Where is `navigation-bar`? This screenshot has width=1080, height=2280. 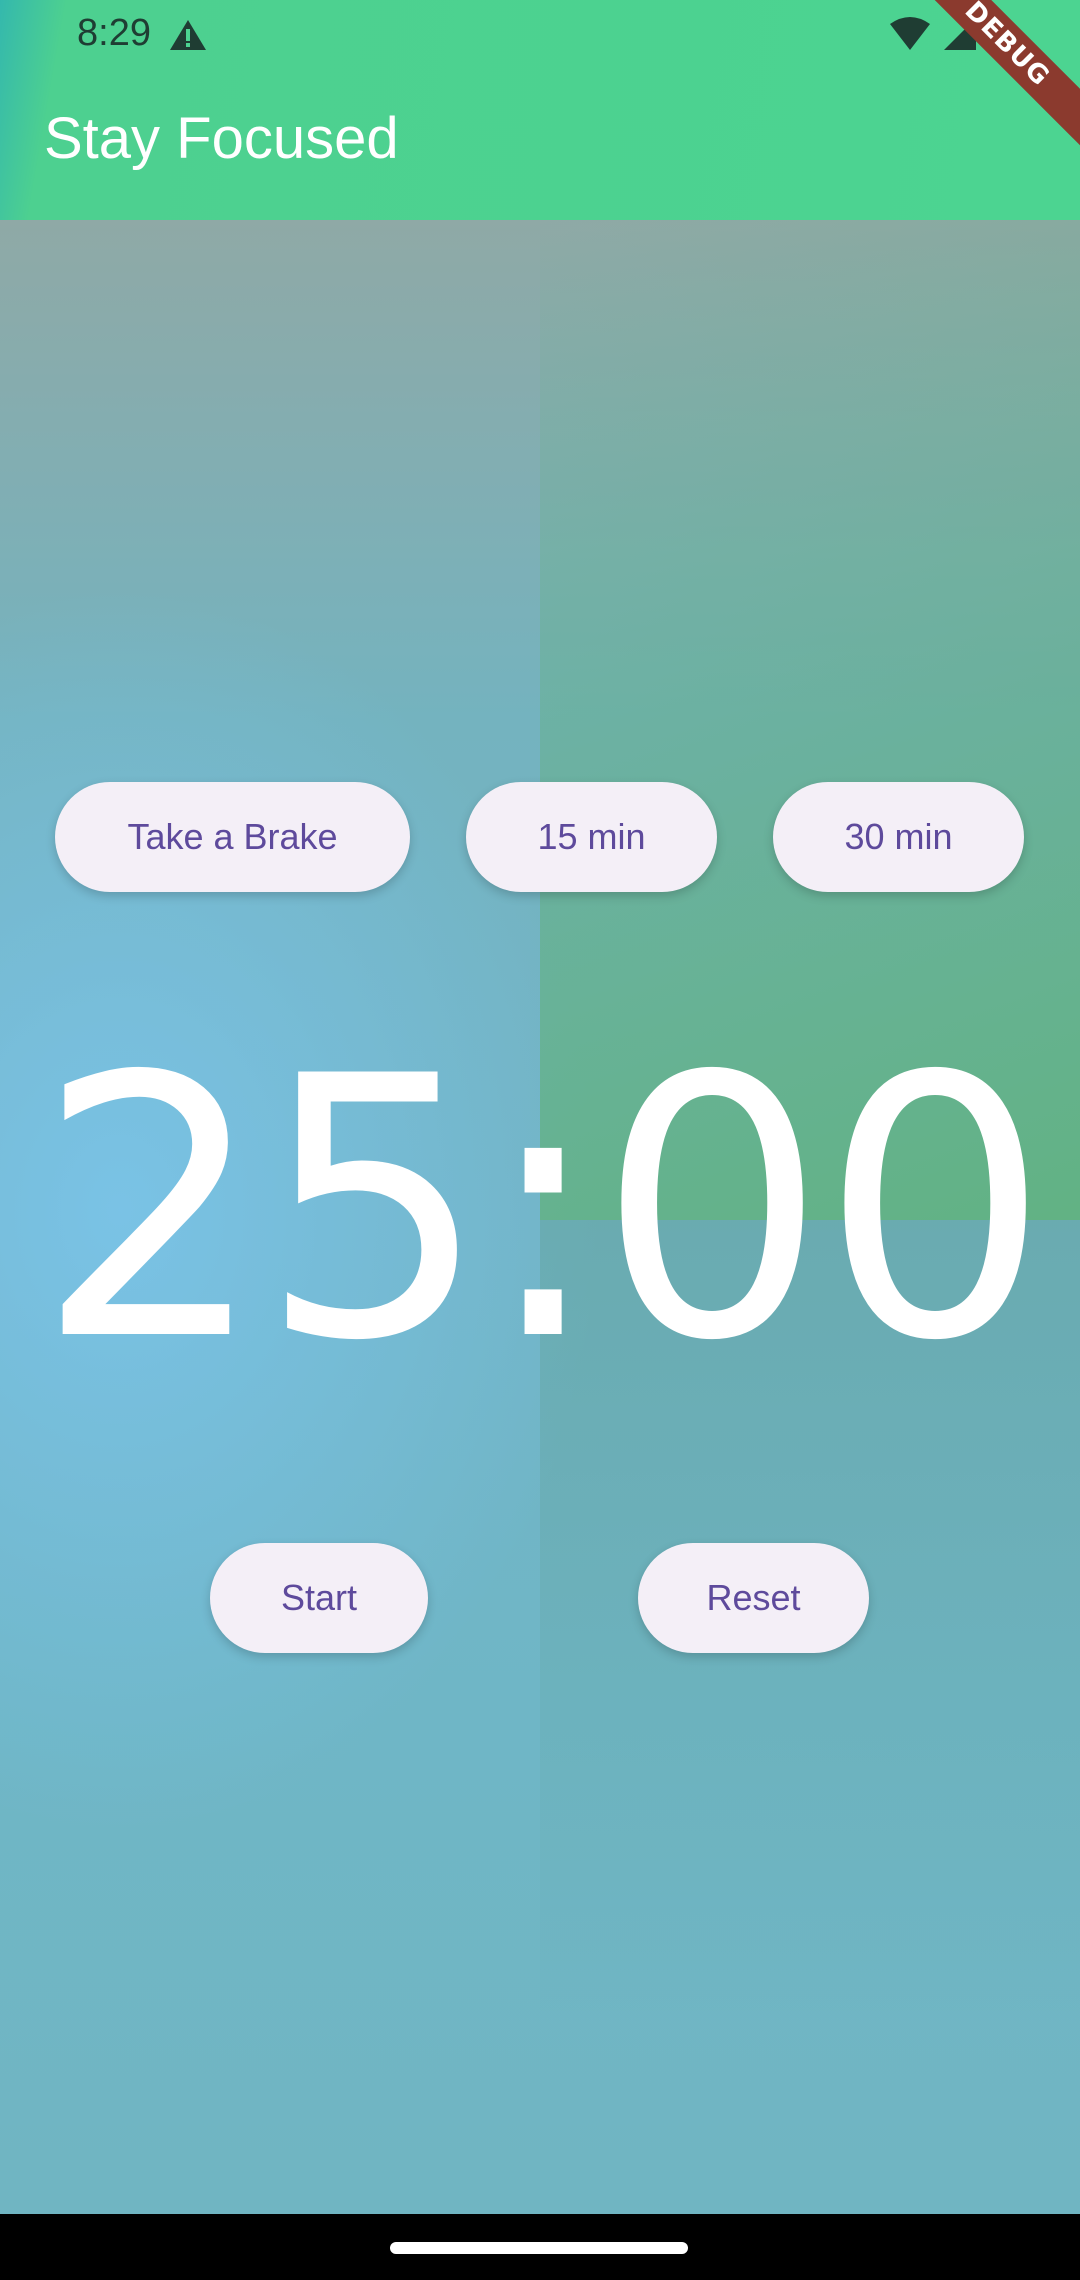 navigation-bar is located at coordinates (540, 2247).